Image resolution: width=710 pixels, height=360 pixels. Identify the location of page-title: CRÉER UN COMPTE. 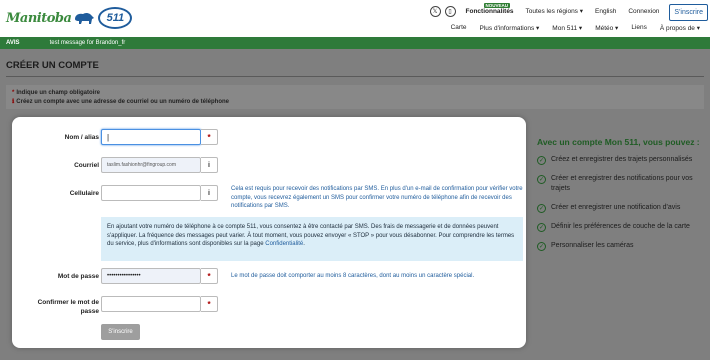
(52, 65).